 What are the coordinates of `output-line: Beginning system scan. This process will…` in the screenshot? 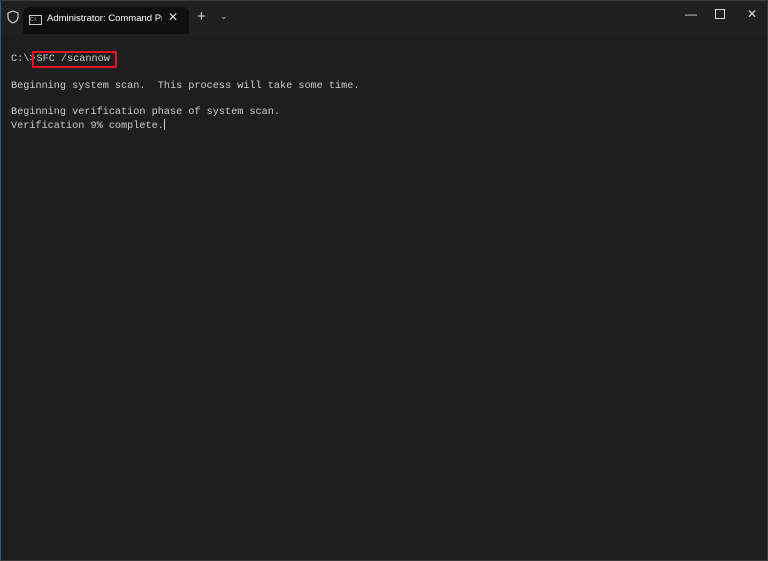 It's located at (185, 86).